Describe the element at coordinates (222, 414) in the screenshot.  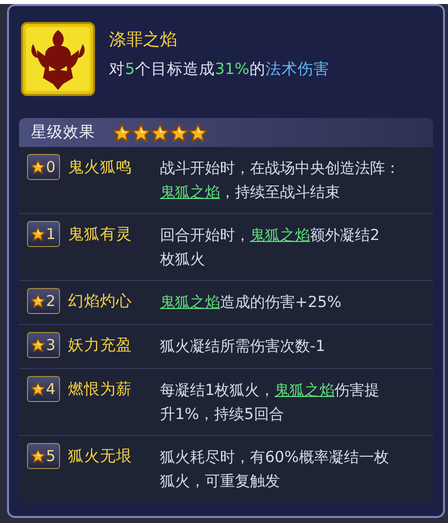
I see `effect-description: 升1%，持续5回合` at that location.